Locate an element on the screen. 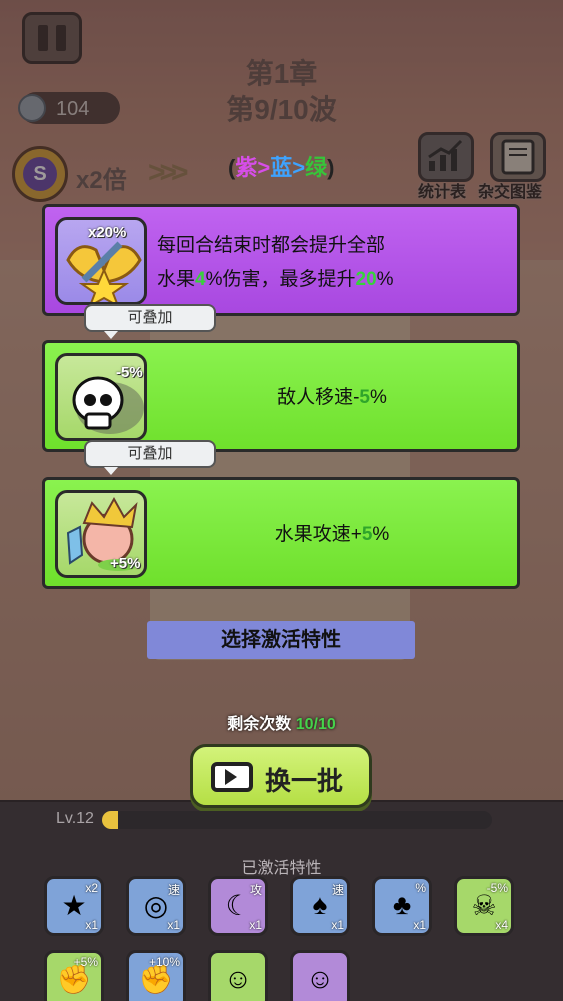 The height and width of the screenshot is (1001, 563). active-trait-slot: ★ x2 x1 is located at coordinates (74, 906).